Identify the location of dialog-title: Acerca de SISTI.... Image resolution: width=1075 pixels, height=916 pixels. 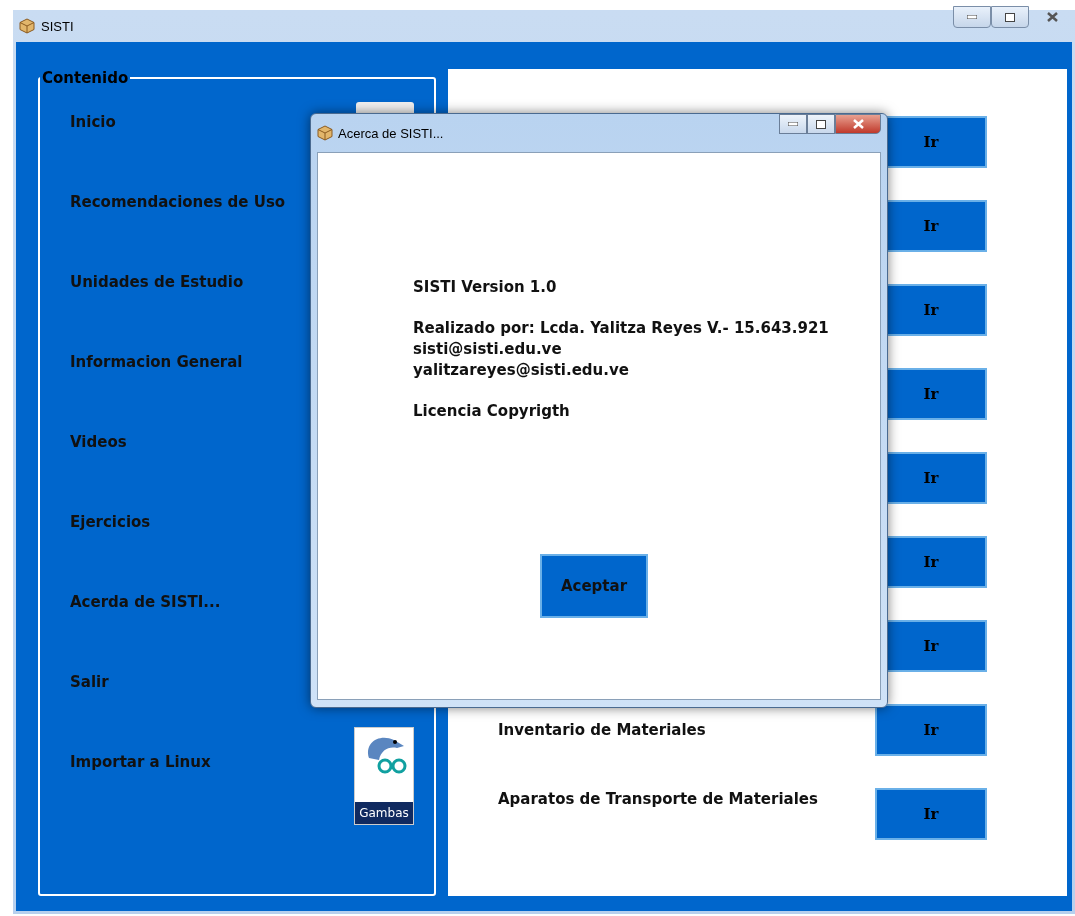
(391, 133).